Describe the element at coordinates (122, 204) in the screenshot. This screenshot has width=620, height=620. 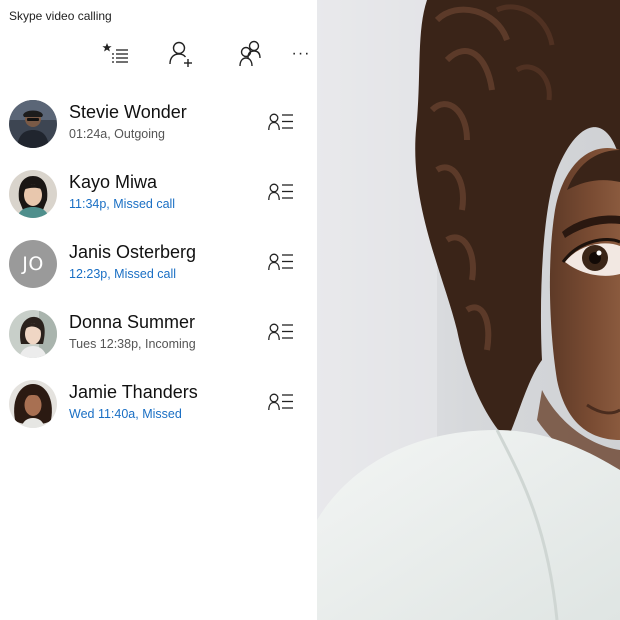
I see `contact-status: 11:34p, Missed call` at that location.